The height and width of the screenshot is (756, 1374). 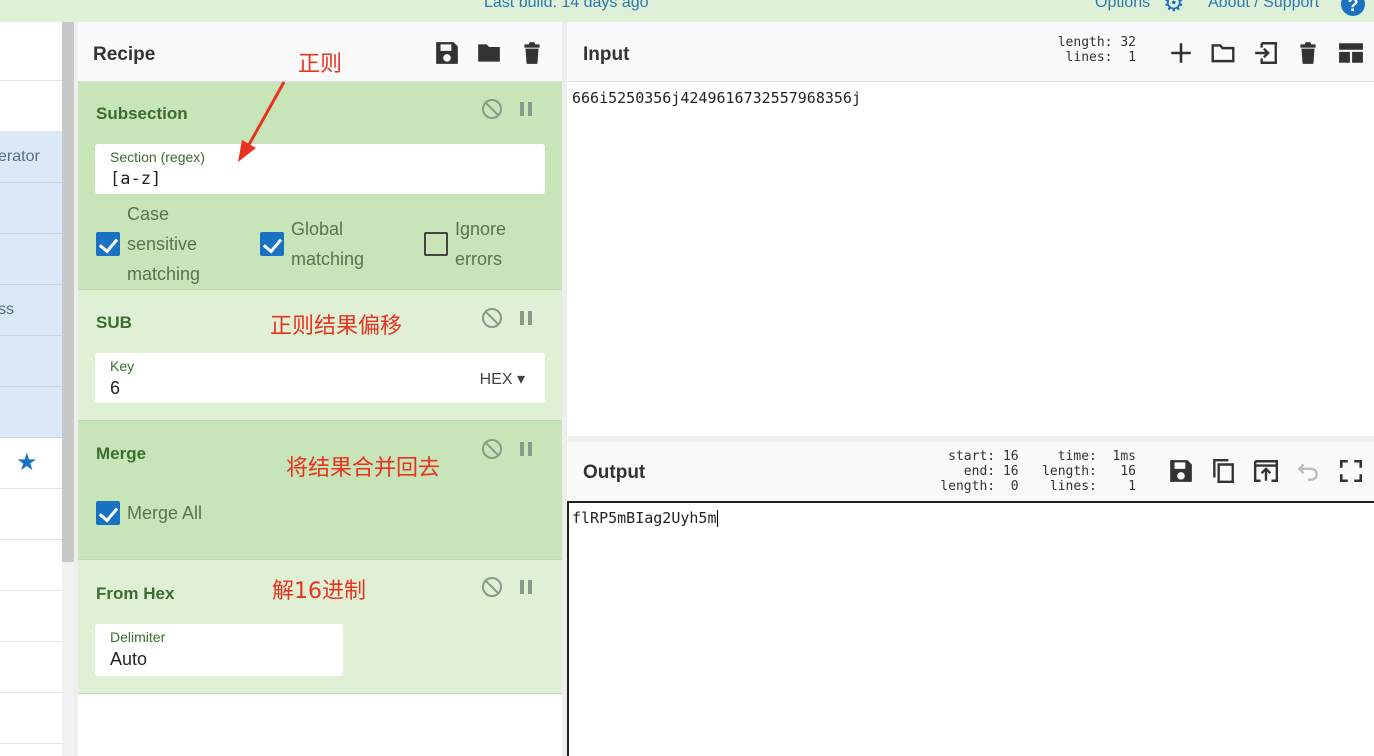 What do you see at coordinates (138, 637) in the screenshot?
I see `field-label: Delimiter` at bounding box center [138, 637].